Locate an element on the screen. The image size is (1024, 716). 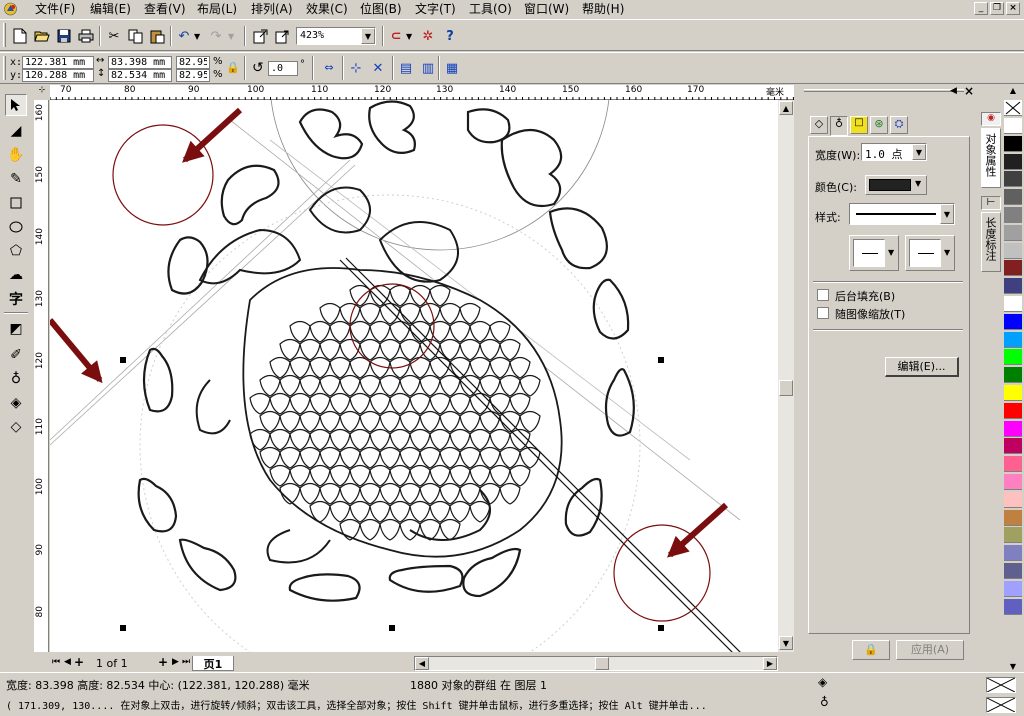
horizontal-scrollbar: ◀ ▶ is located at coordinates (596, 663).